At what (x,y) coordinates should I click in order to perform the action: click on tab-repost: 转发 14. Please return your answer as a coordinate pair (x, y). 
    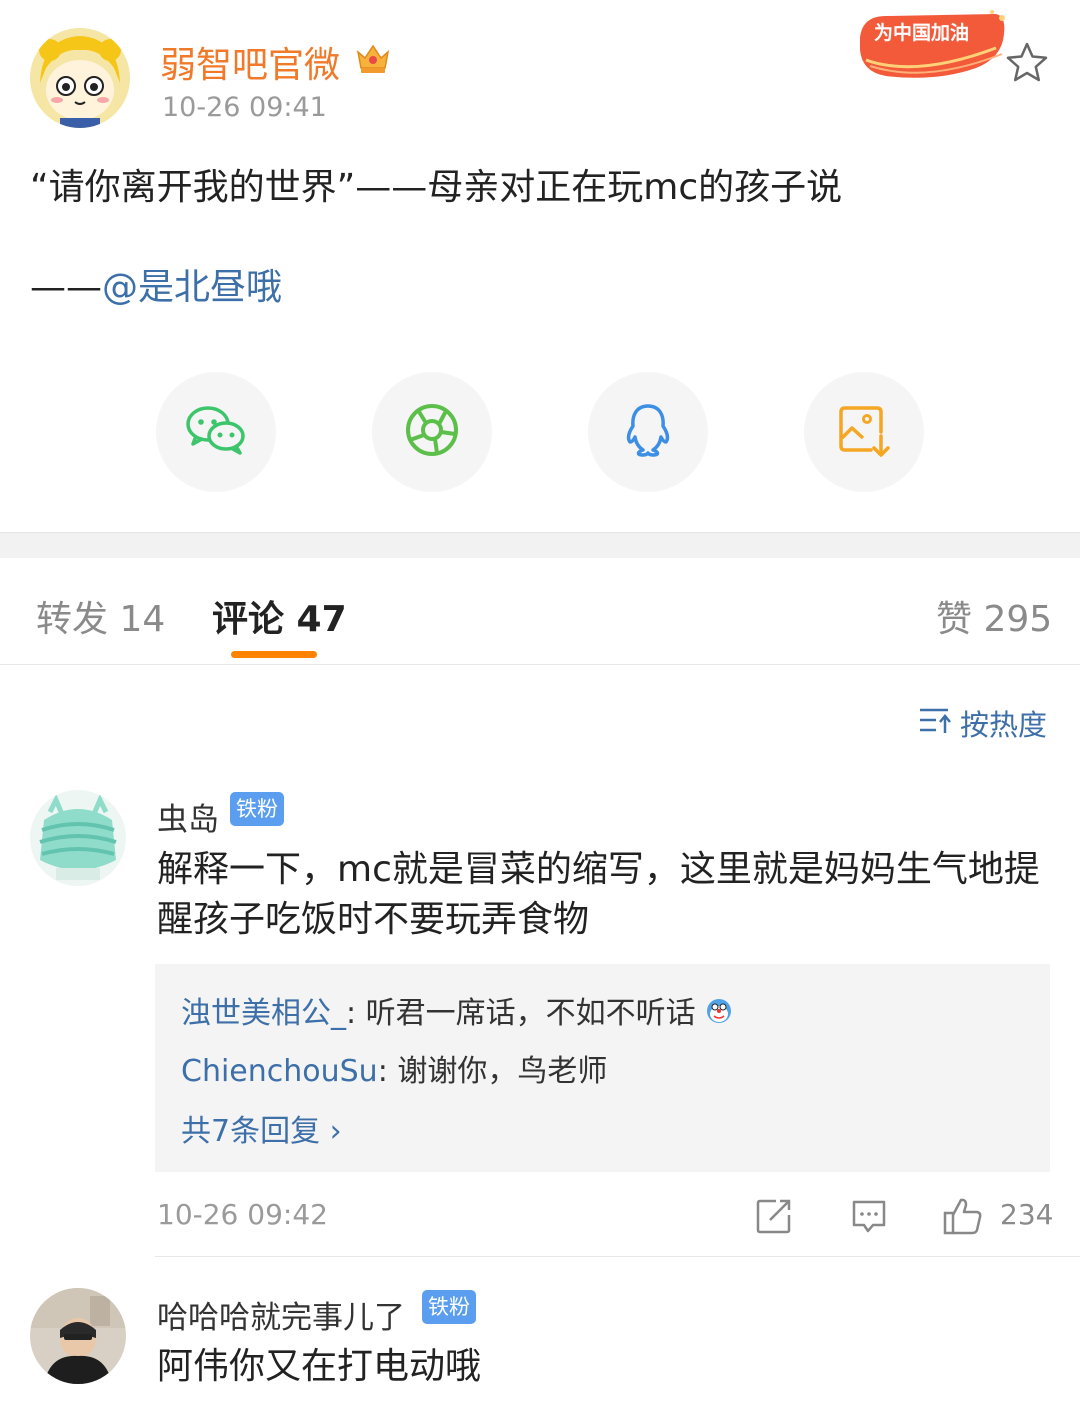
    Looking at the image, I should click on (100, 616).